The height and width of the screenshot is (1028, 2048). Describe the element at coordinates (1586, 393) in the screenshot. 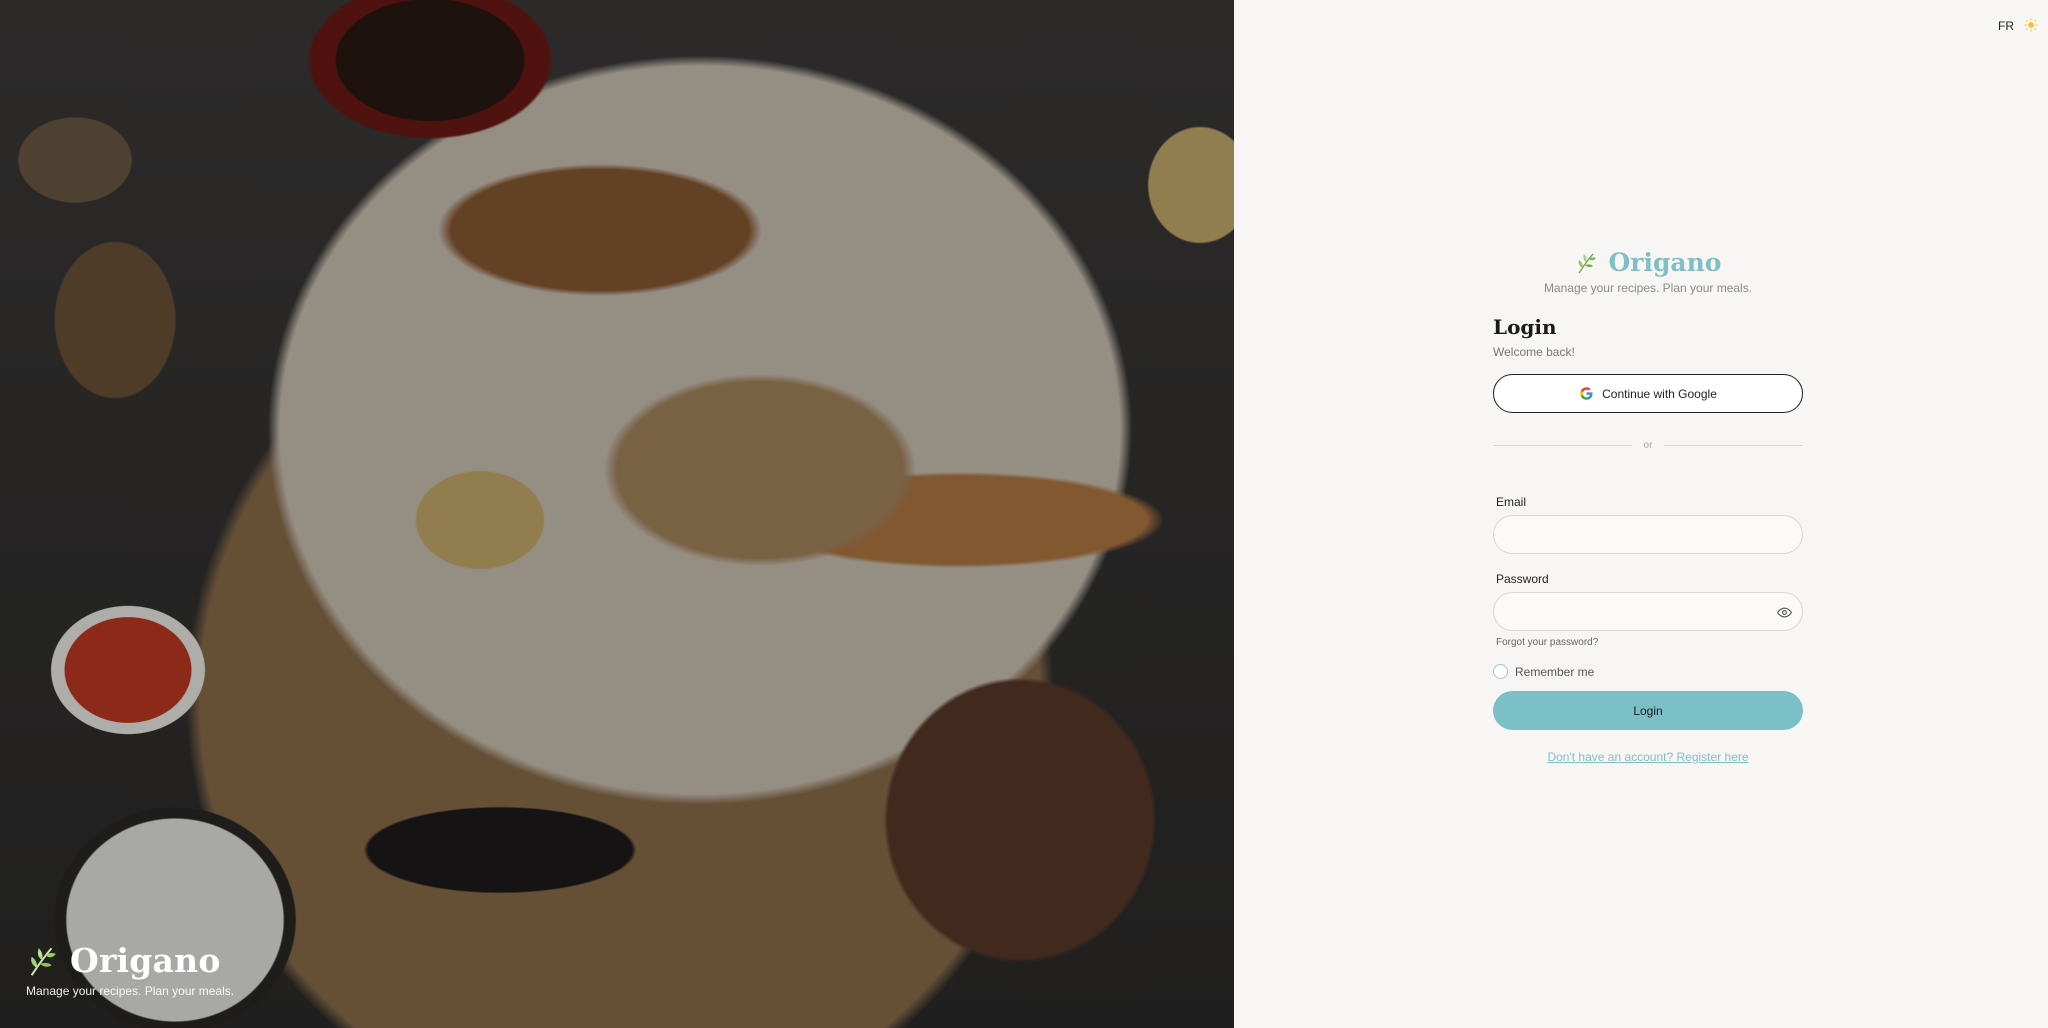

I see `google-icon` at that location.